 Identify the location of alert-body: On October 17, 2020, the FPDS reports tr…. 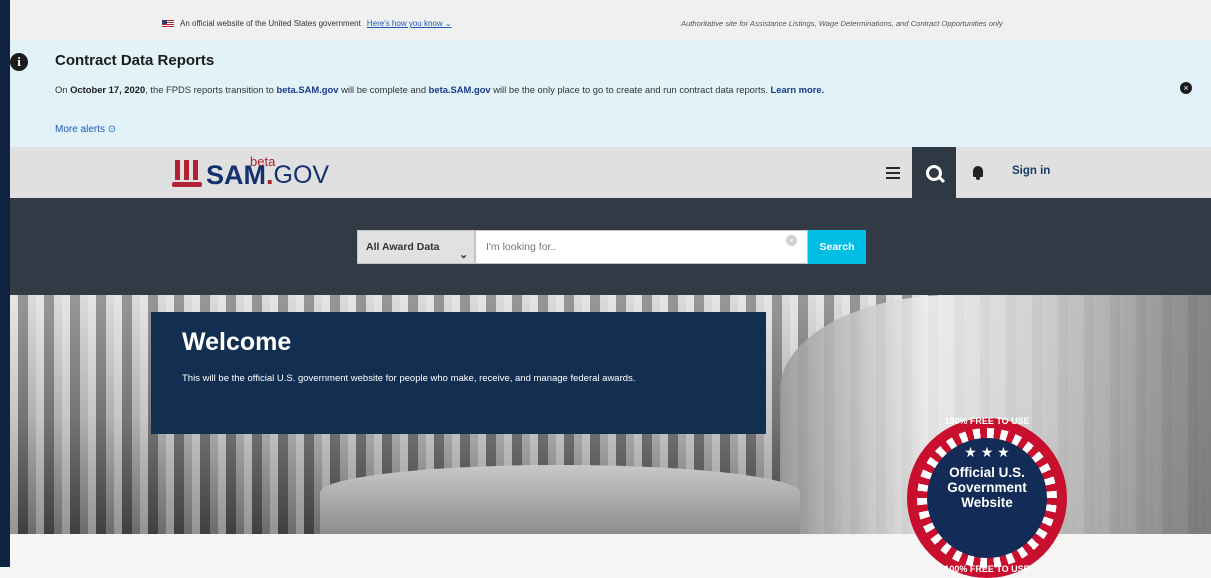
(440, 89).